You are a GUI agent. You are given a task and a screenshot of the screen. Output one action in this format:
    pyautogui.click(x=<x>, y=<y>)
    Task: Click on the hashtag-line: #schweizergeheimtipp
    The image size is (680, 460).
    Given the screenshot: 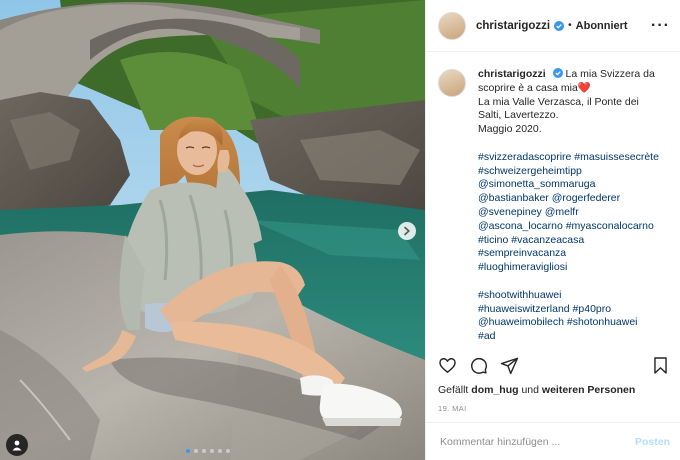 What is the action you would take?
    pyautogui.click(x=573, y=172)
    